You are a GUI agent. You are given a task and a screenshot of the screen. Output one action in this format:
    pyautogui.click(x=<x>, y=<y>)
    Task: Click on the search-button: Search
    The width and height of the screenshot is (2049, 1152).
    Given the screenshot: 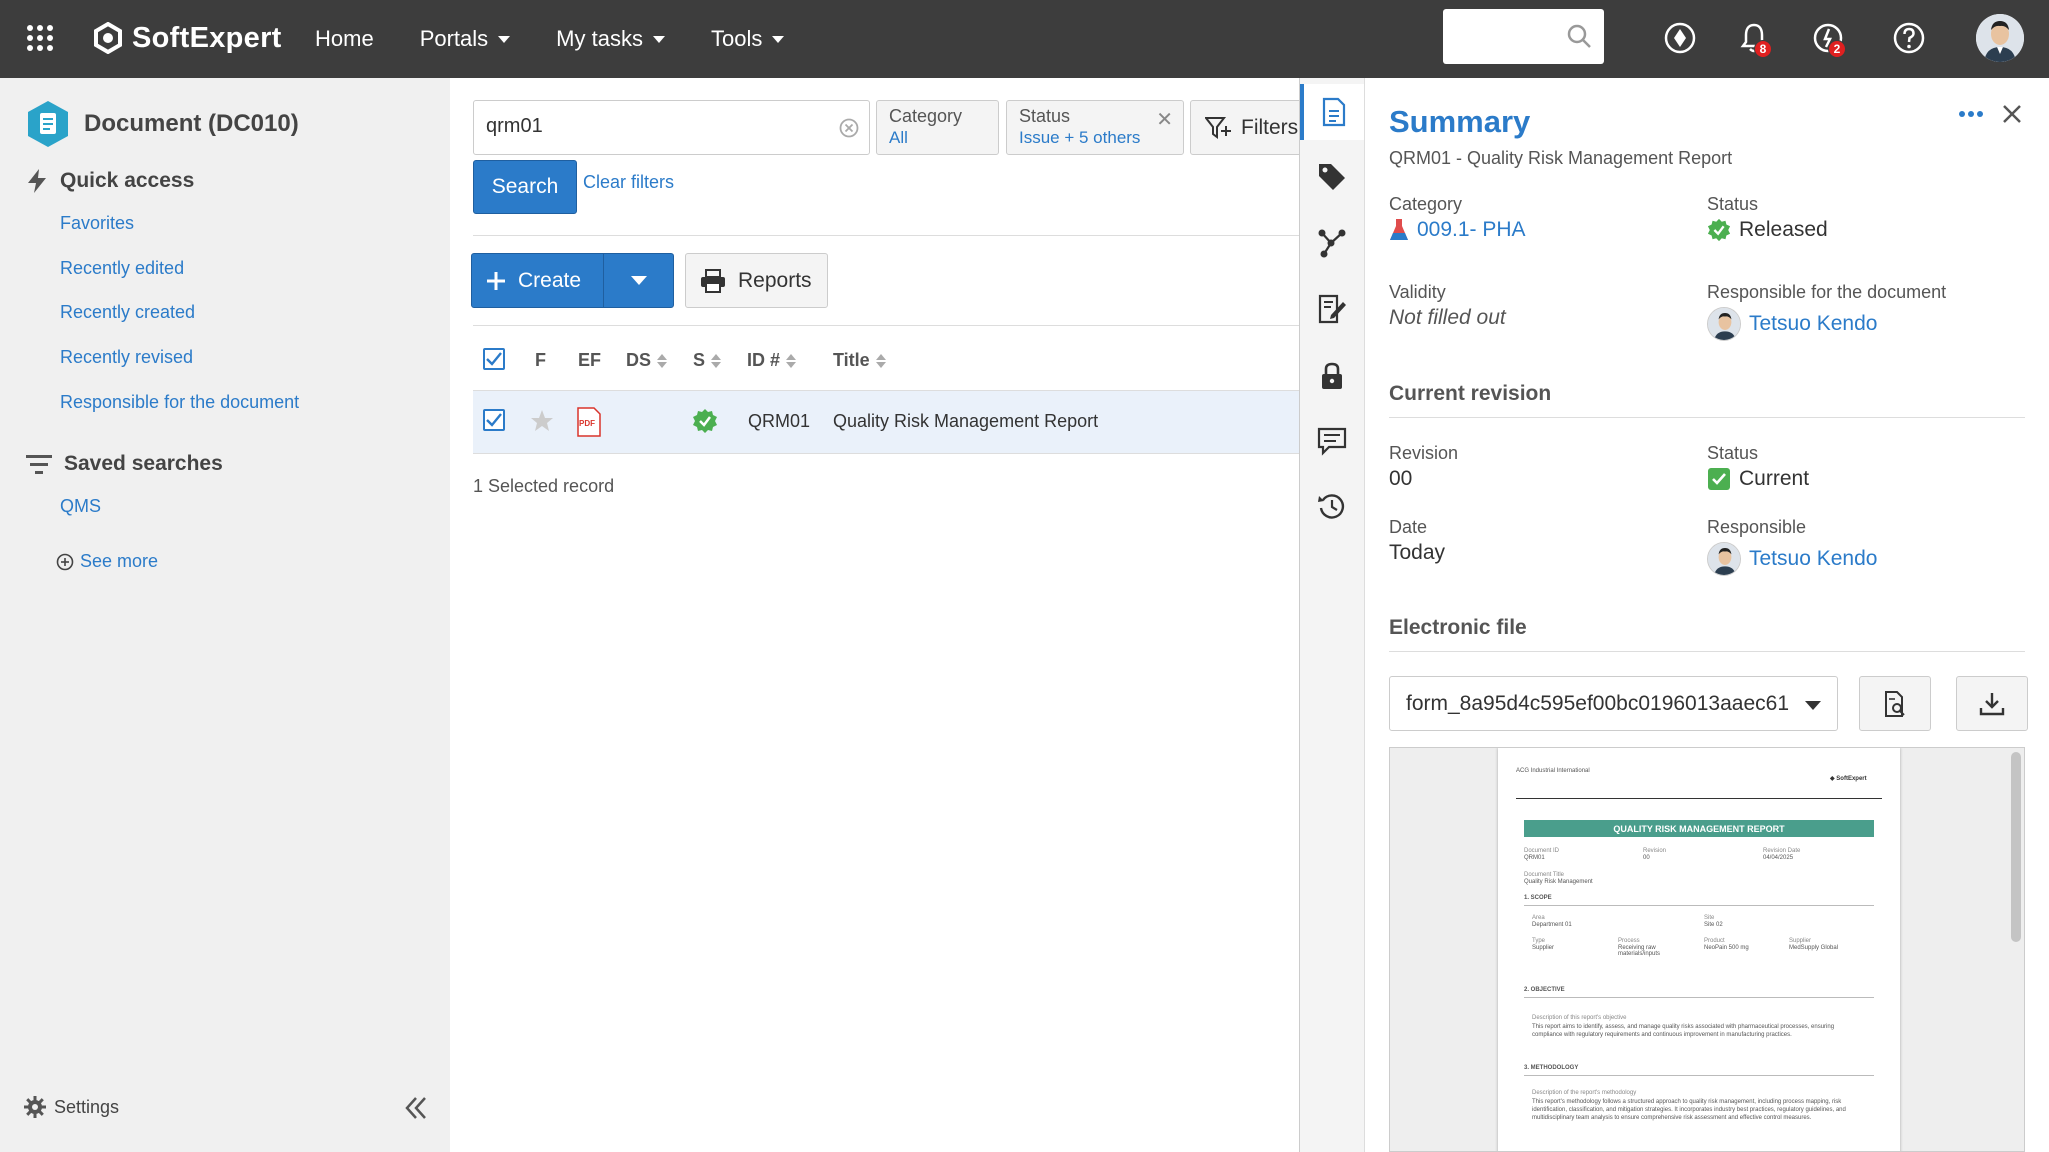 What is the action you would take?
    pyautogui.click(x=525, y=187)
    